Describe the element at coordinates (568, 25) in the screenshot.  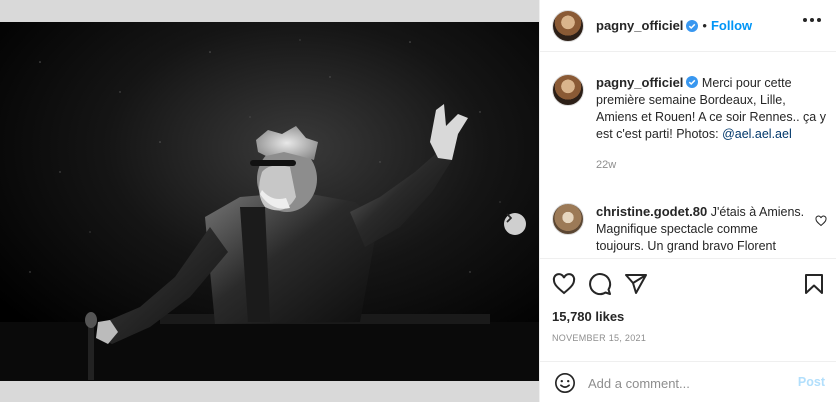
I see `author-avatar` at that location.